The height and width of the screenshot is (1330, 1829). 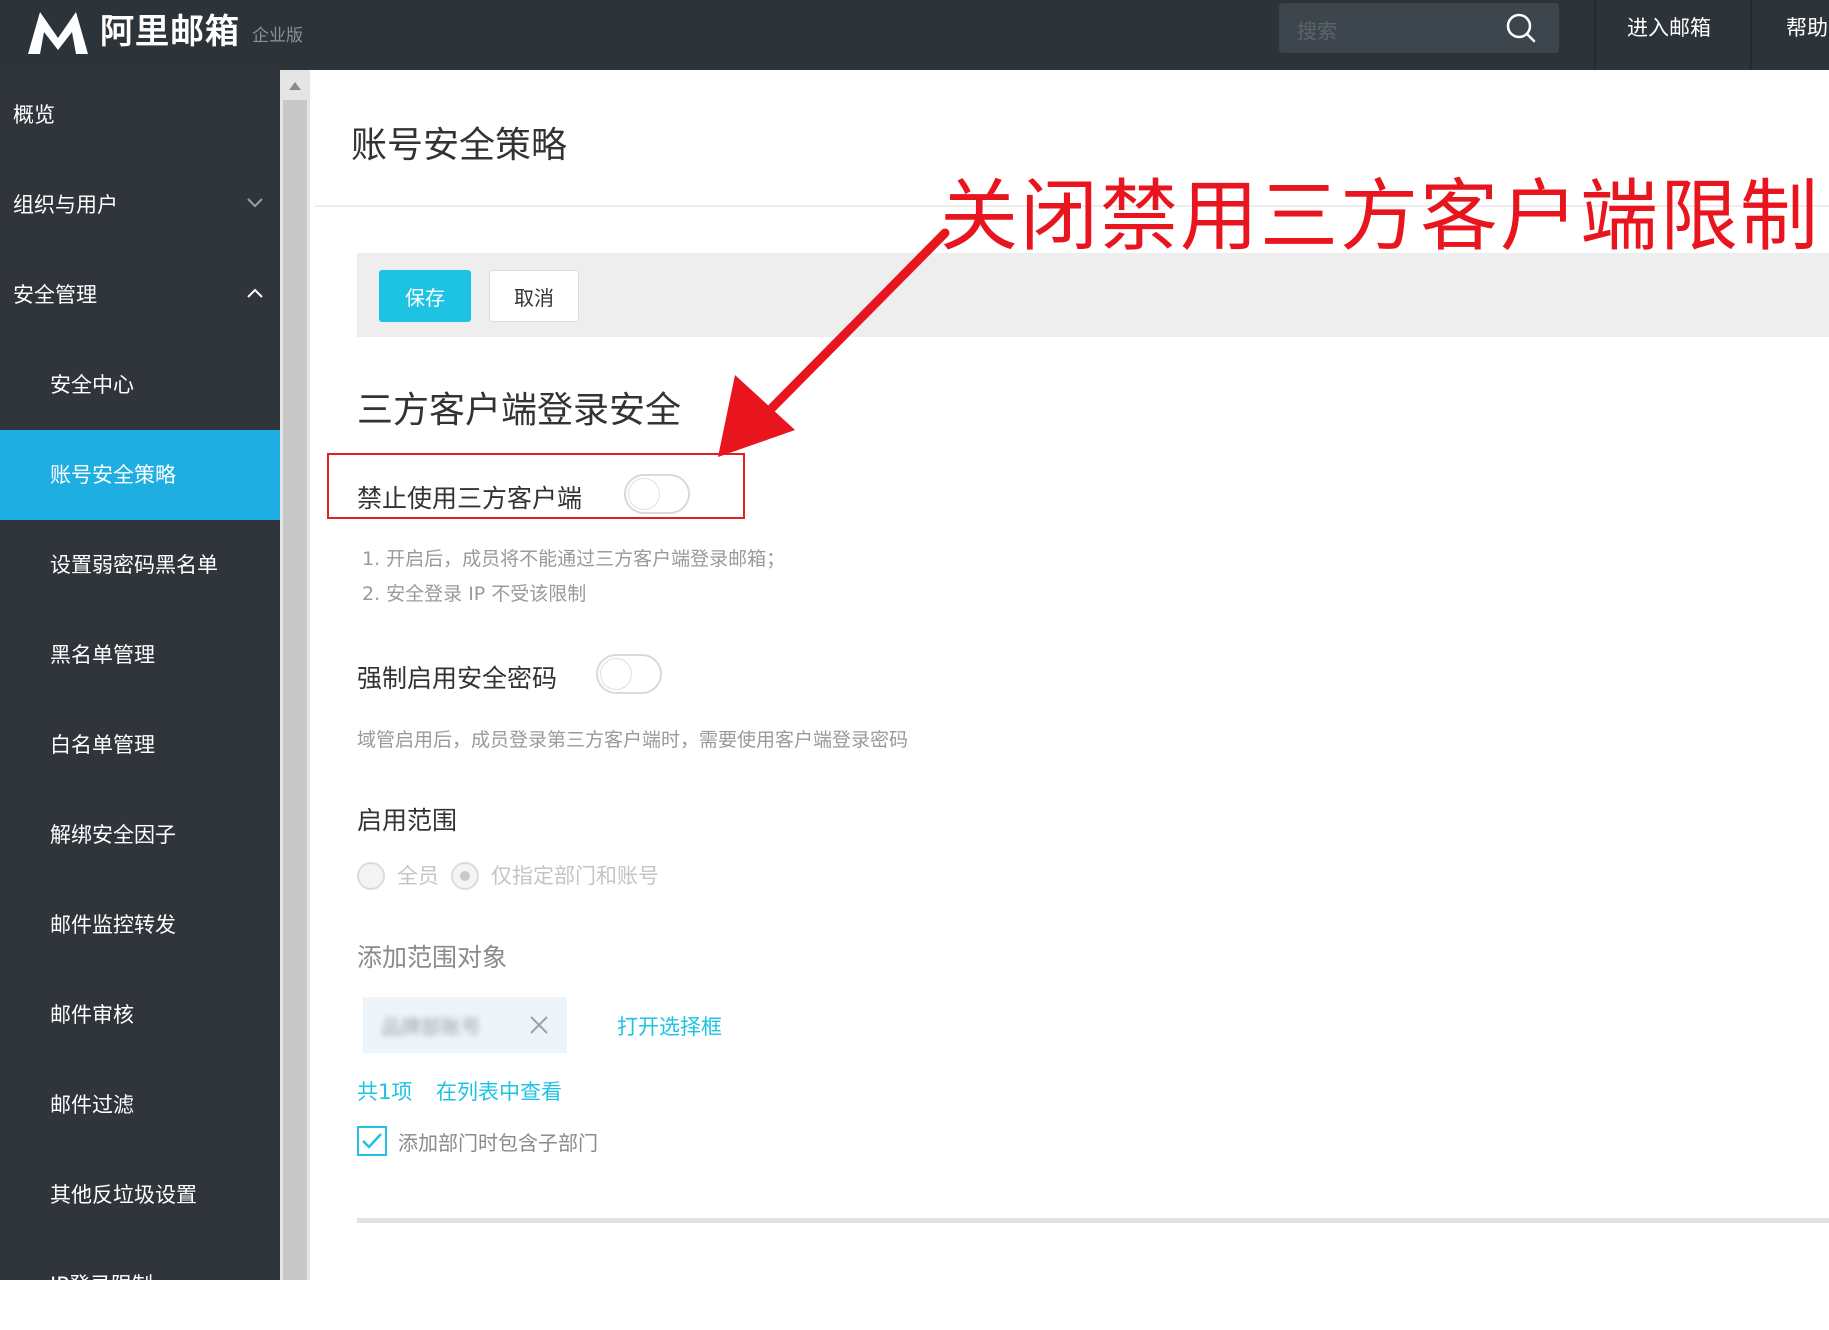 I want to click on sidebar-item-label: 设置弱密码黑名单, so click(x=134, y=565).